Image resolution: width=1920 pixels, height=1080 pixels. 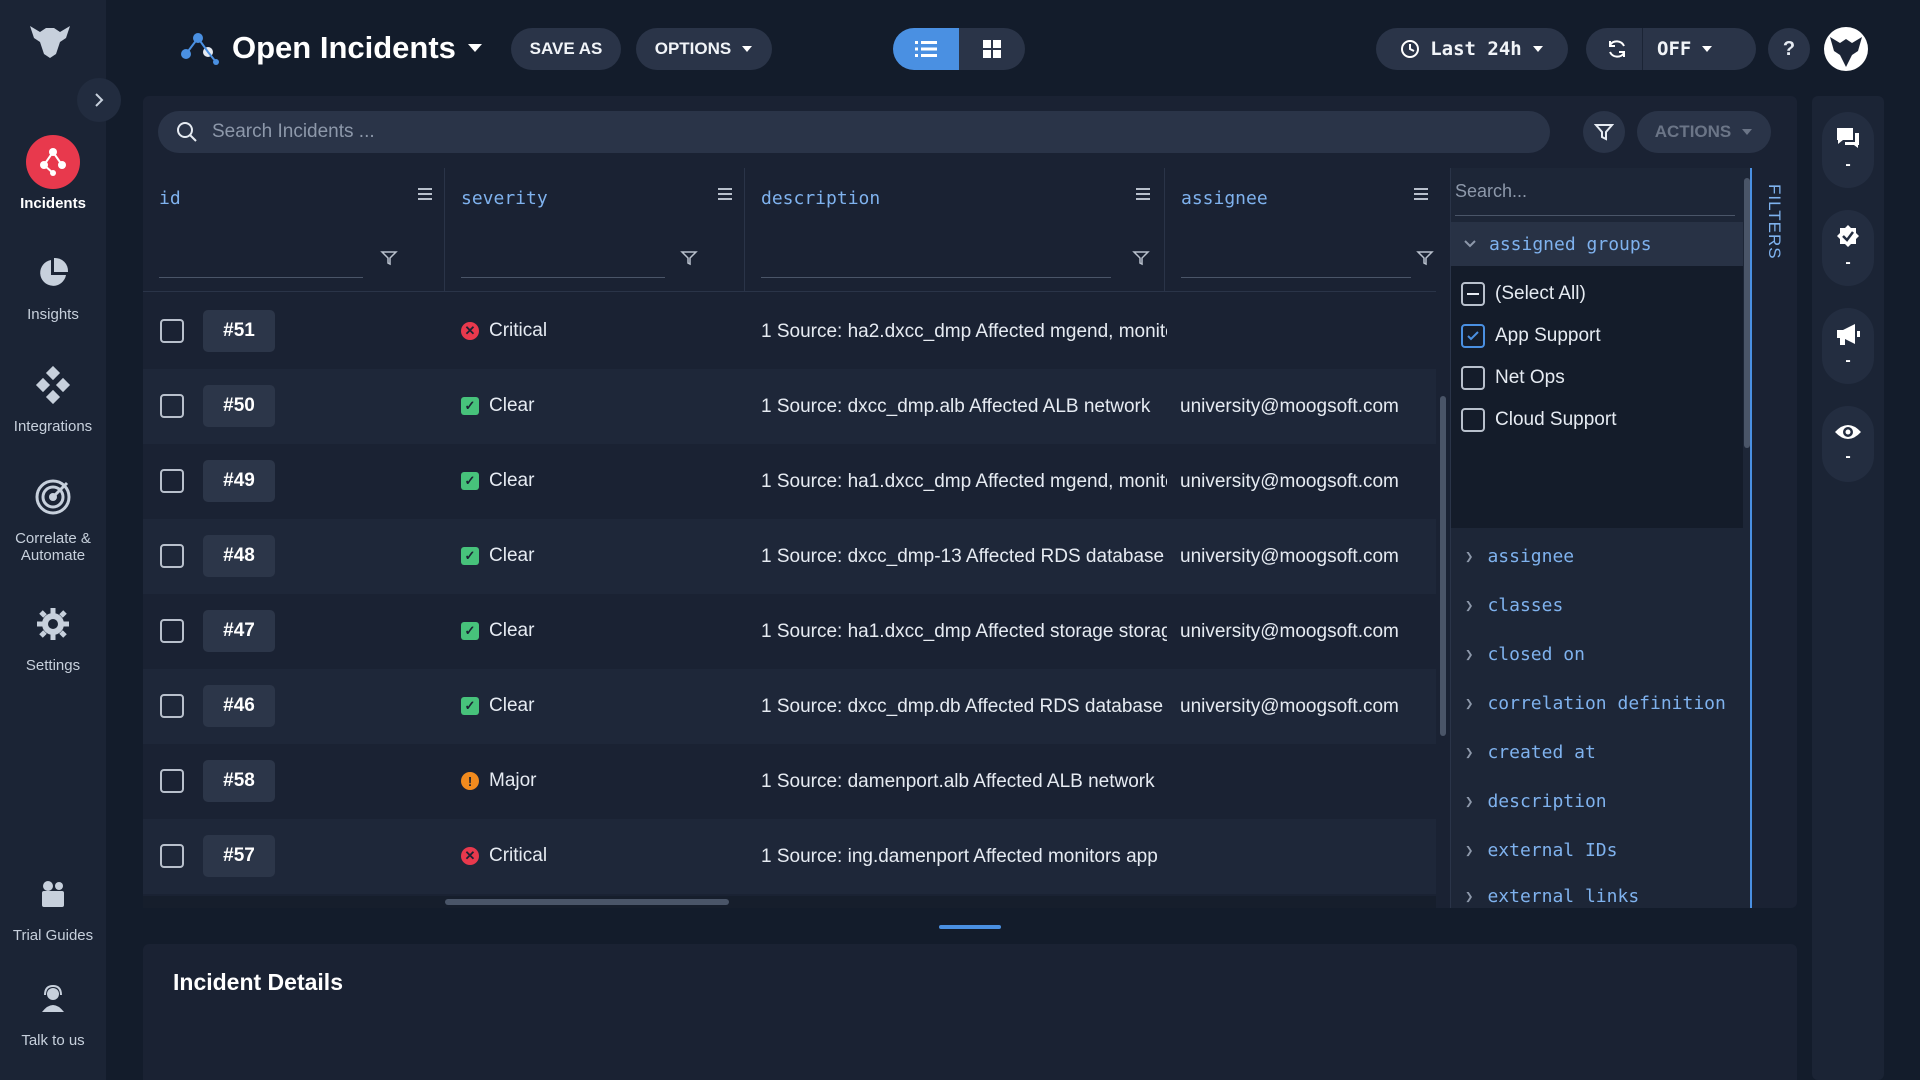 I want to click on assignee-filter-input, so click(x=1296, y=263).